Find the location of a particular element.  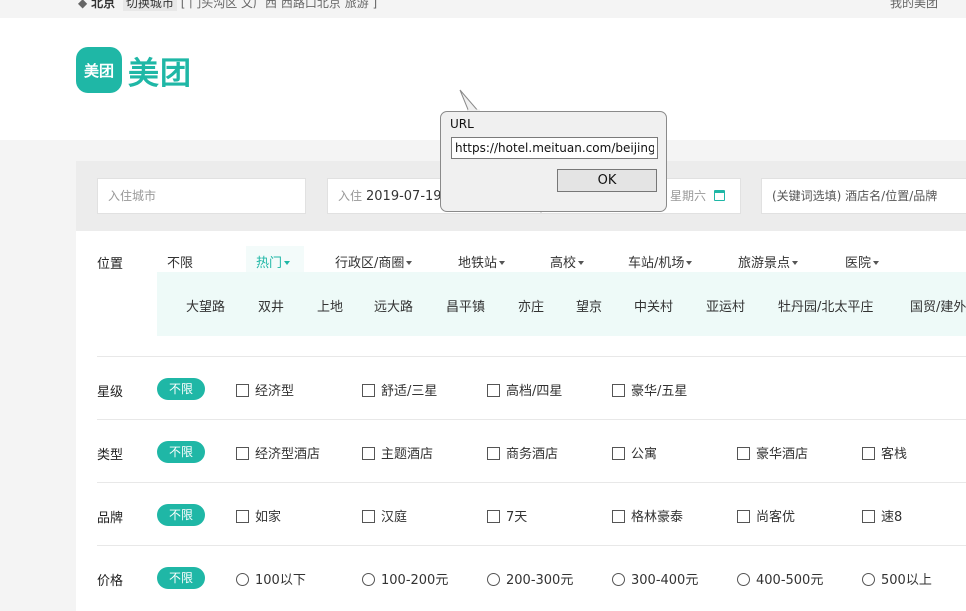

location-tab-hospital: 医院 is located at coordinates (862, 261).